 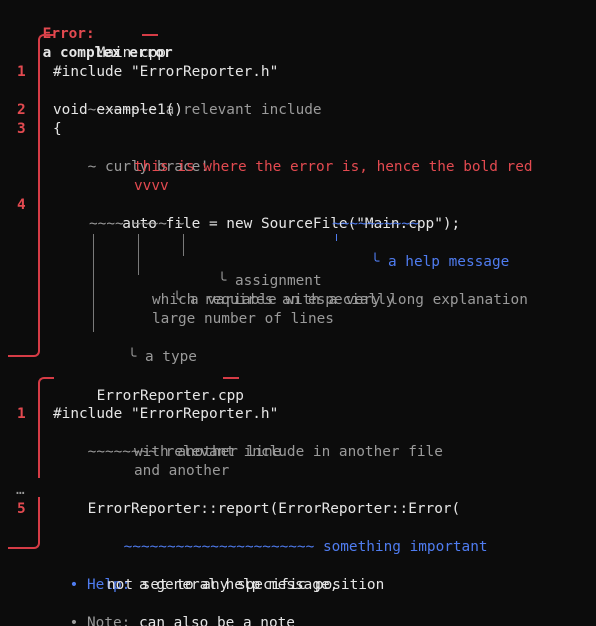 What do you see at coordinates (21, 205) in the screenshot?
I see `line-number: 4` at bounding box center [21, 205].